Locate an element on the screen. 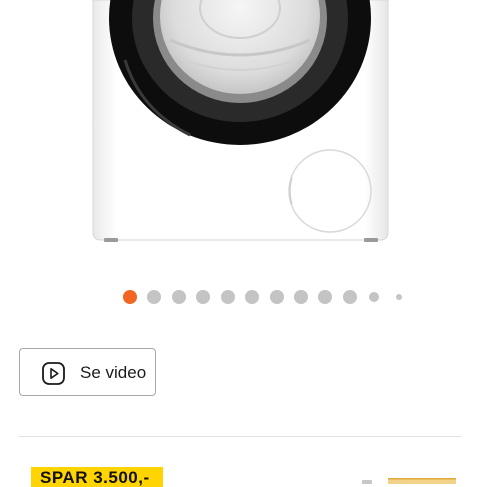  section-divider is located at coordinates (240, 436).